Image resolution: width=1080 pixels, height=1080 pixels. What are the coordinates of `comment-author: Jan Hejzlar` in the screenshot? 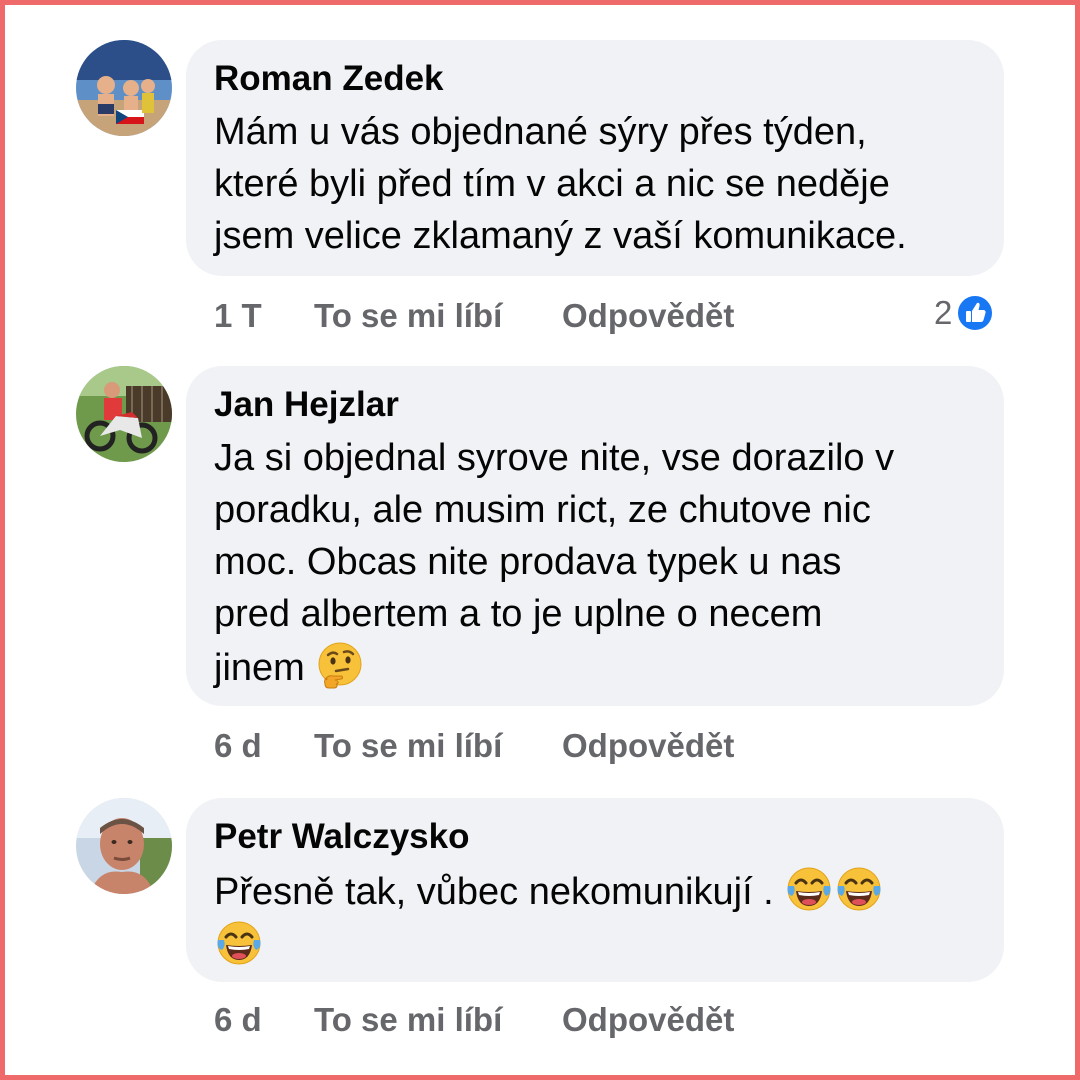 It's located at (595, 405).